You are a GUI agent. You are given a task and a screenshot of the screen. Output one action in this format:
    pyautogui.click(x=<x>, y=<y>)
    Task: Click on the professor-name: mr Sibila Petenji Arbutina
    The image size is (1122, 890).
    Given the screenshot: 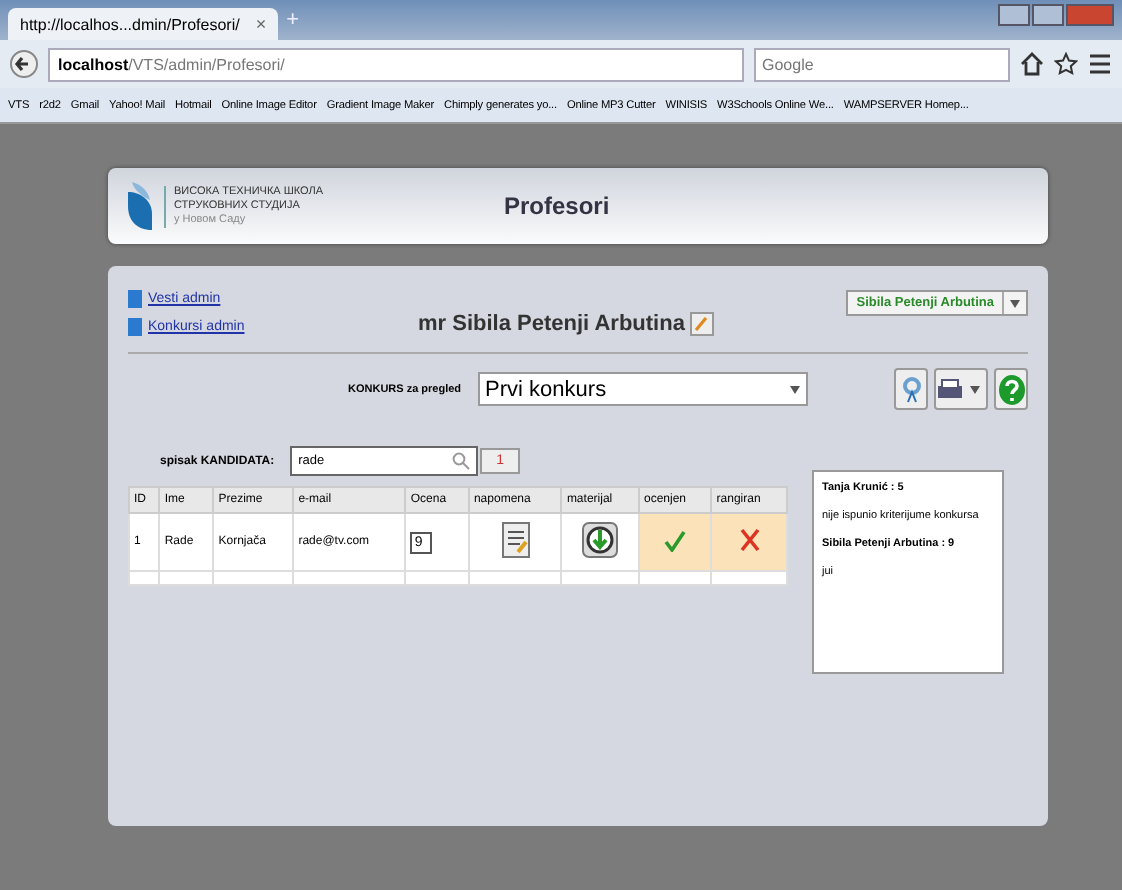 What is the action you would take?
    pyautogui.click(x=551, y=324)
    